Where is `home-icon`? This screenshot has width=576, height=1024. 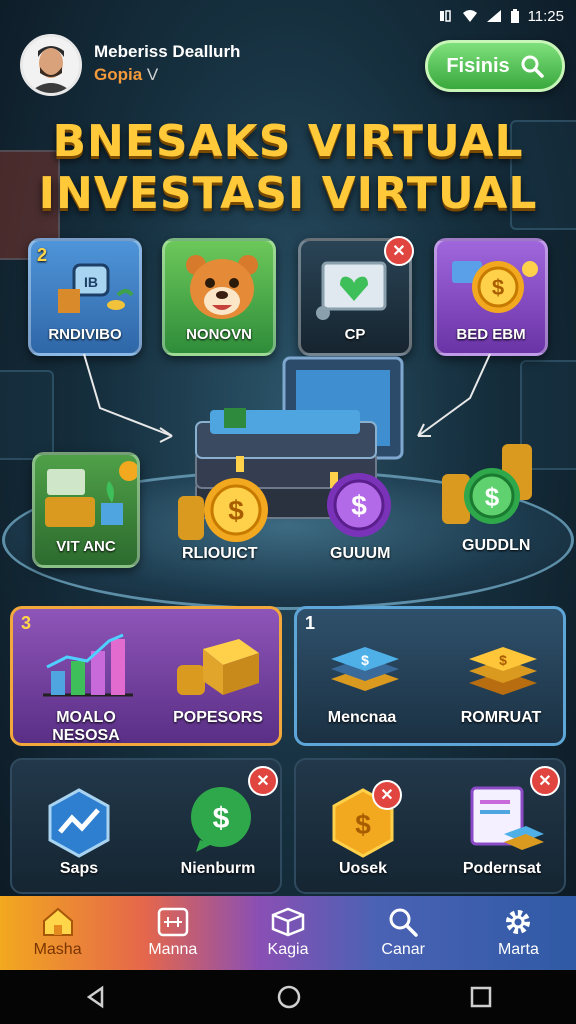
home-icon is located at coordinates (57, 921).